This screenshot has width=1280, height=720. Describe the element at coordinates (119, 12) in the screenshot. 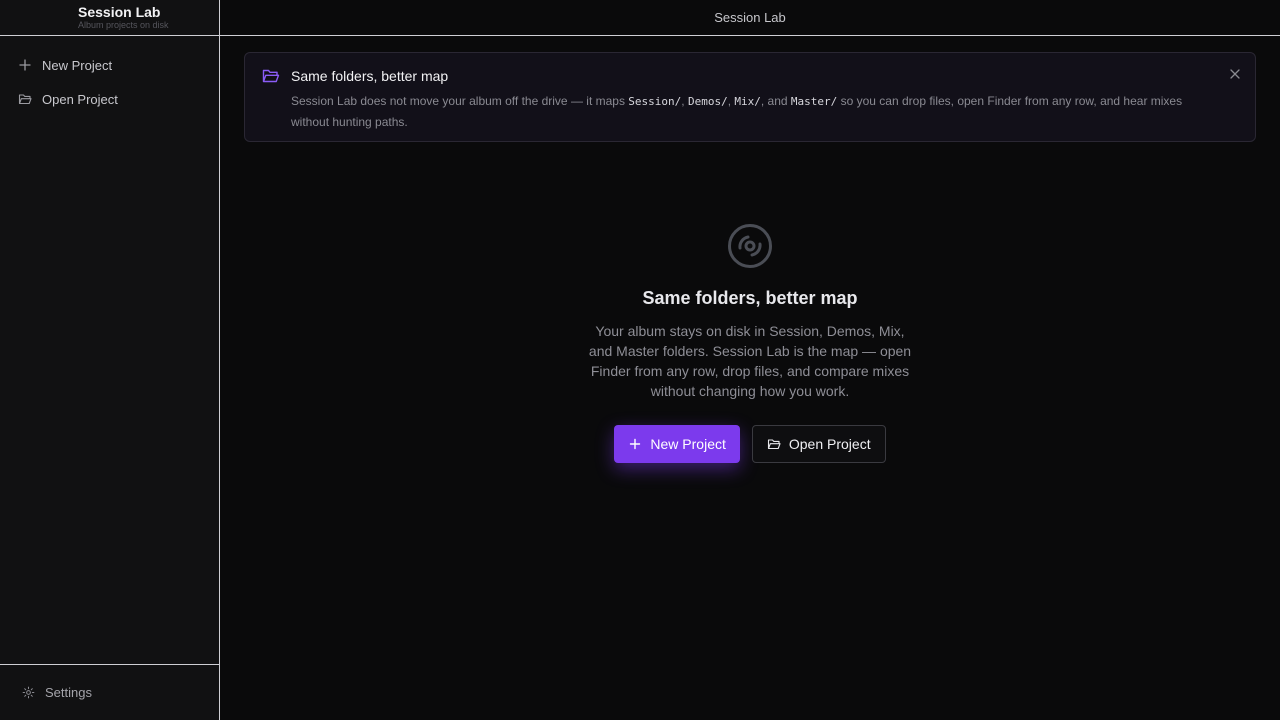

I see `brand-title: Session Lab` at that location.